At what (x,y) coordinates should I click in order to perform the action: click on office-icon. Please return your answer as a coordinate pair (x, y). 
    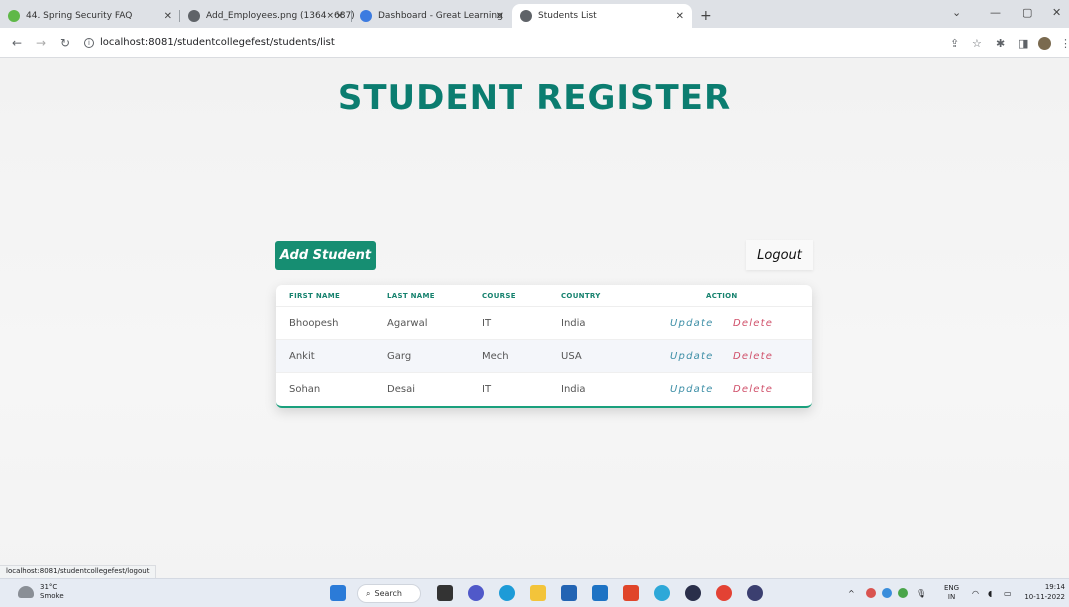
    Looking at the image, I should click on (631, 593).